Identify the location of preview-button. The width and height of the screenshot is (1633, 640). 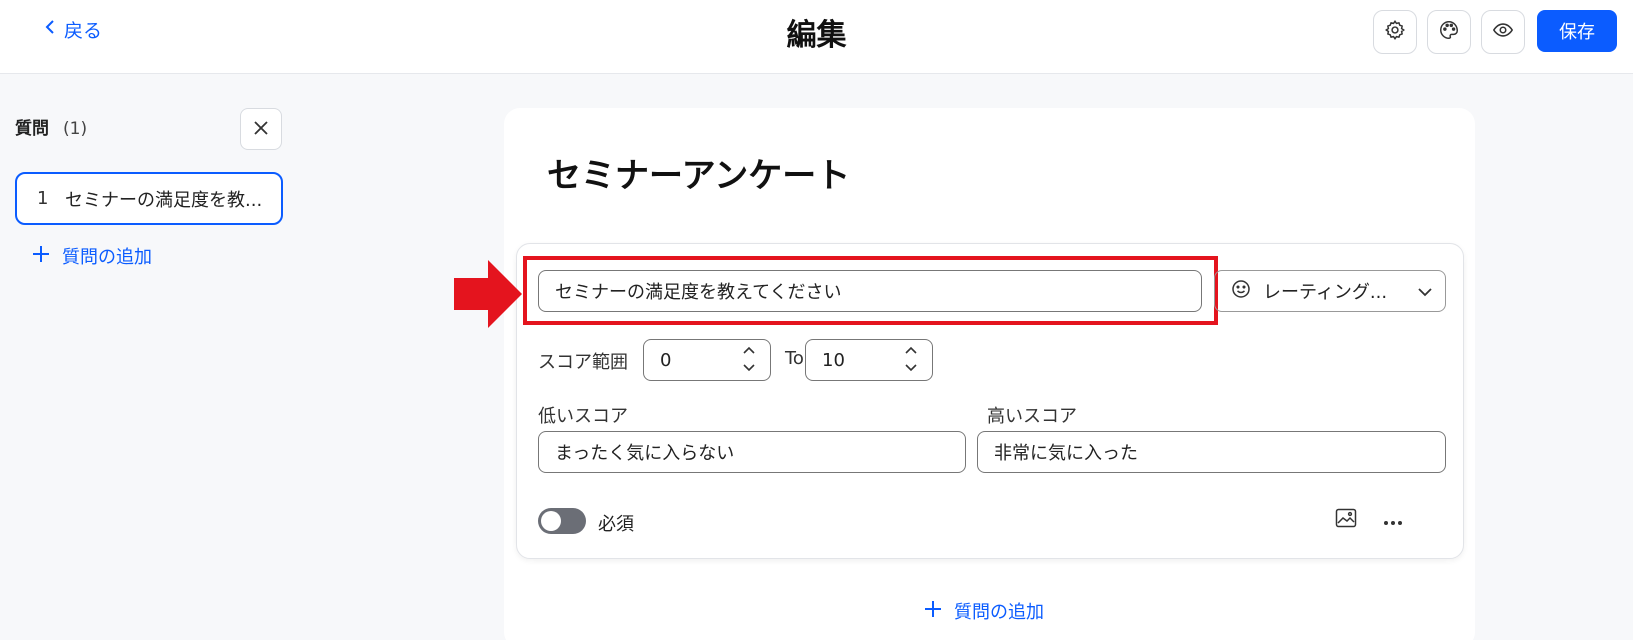
(1503, 32).